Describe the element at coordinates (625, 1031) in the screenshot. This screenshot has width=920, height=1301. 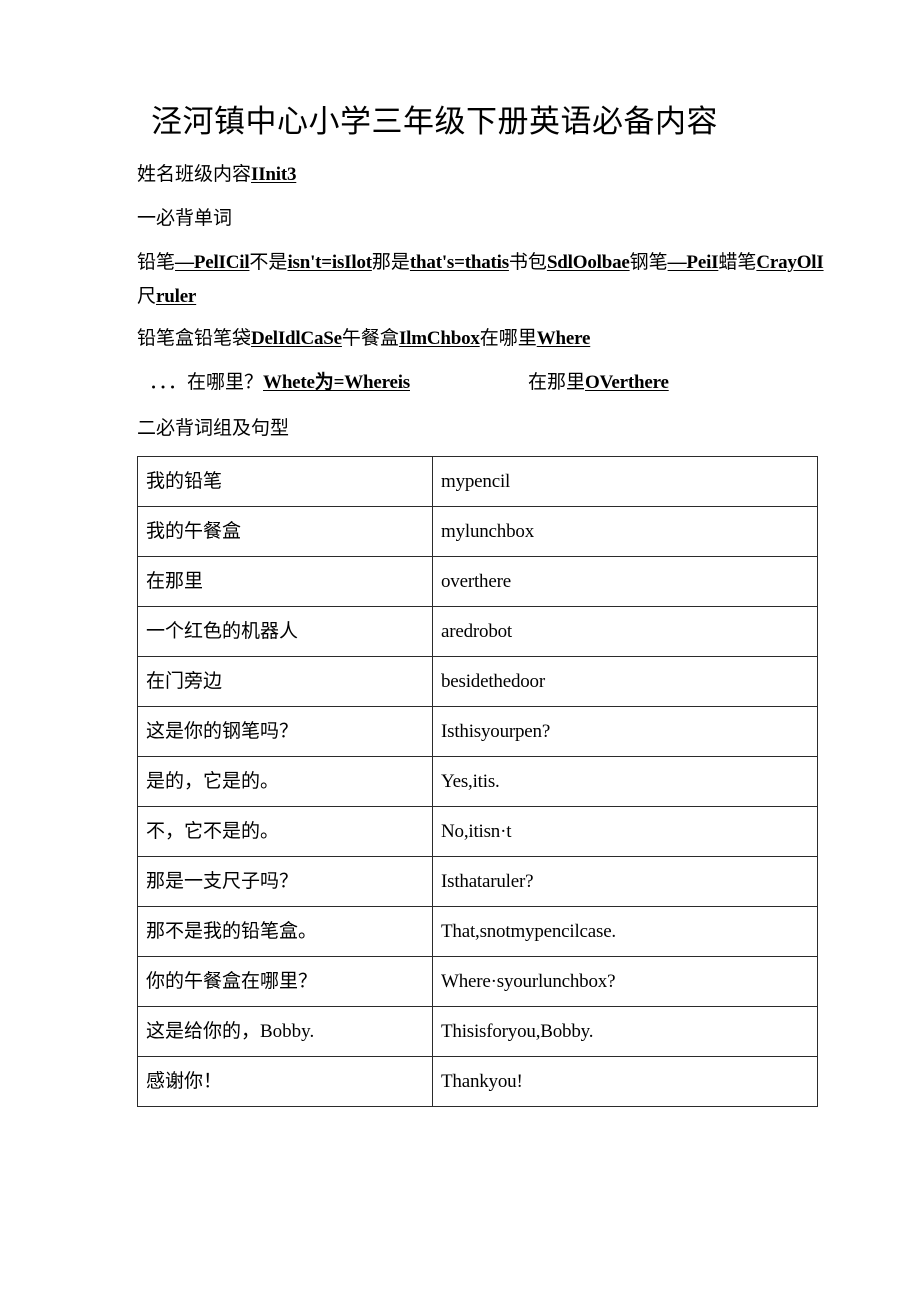
I see `table-cell-english: Thisisforyou,Bobby.` at that location.